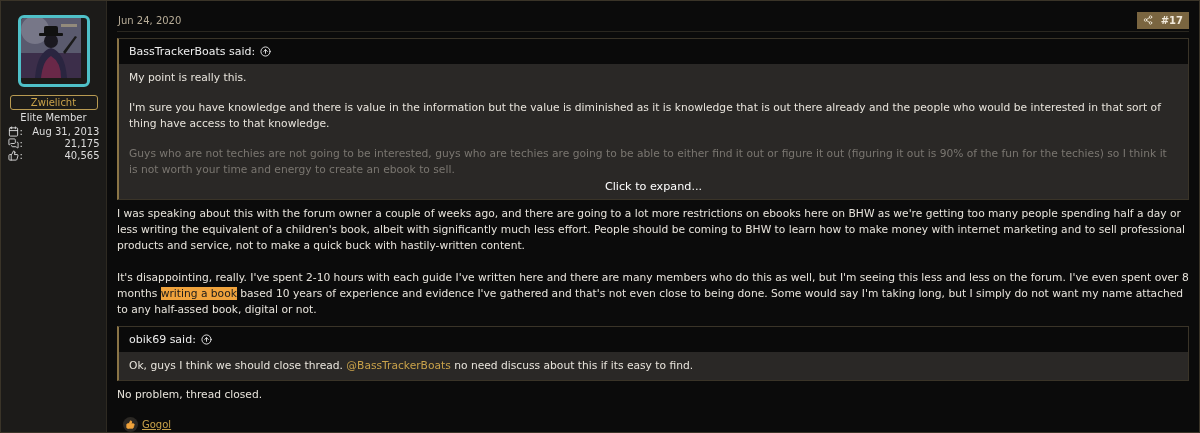  Describe the element at coordinates (190, 395) in the screenshot. I see `paragraph: No problem, thread closed.` at that location.